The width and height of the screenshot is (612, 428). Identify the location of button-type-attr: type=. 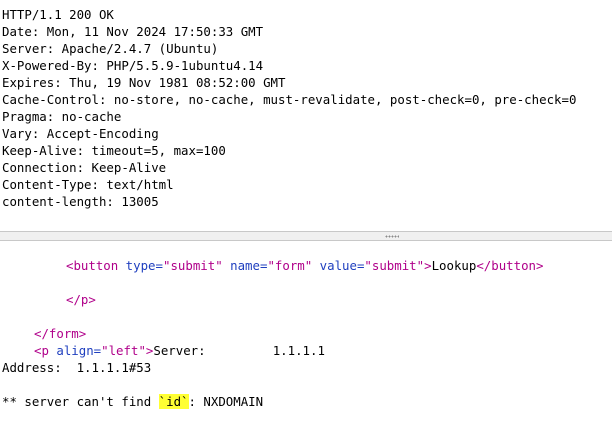
(140, 265).